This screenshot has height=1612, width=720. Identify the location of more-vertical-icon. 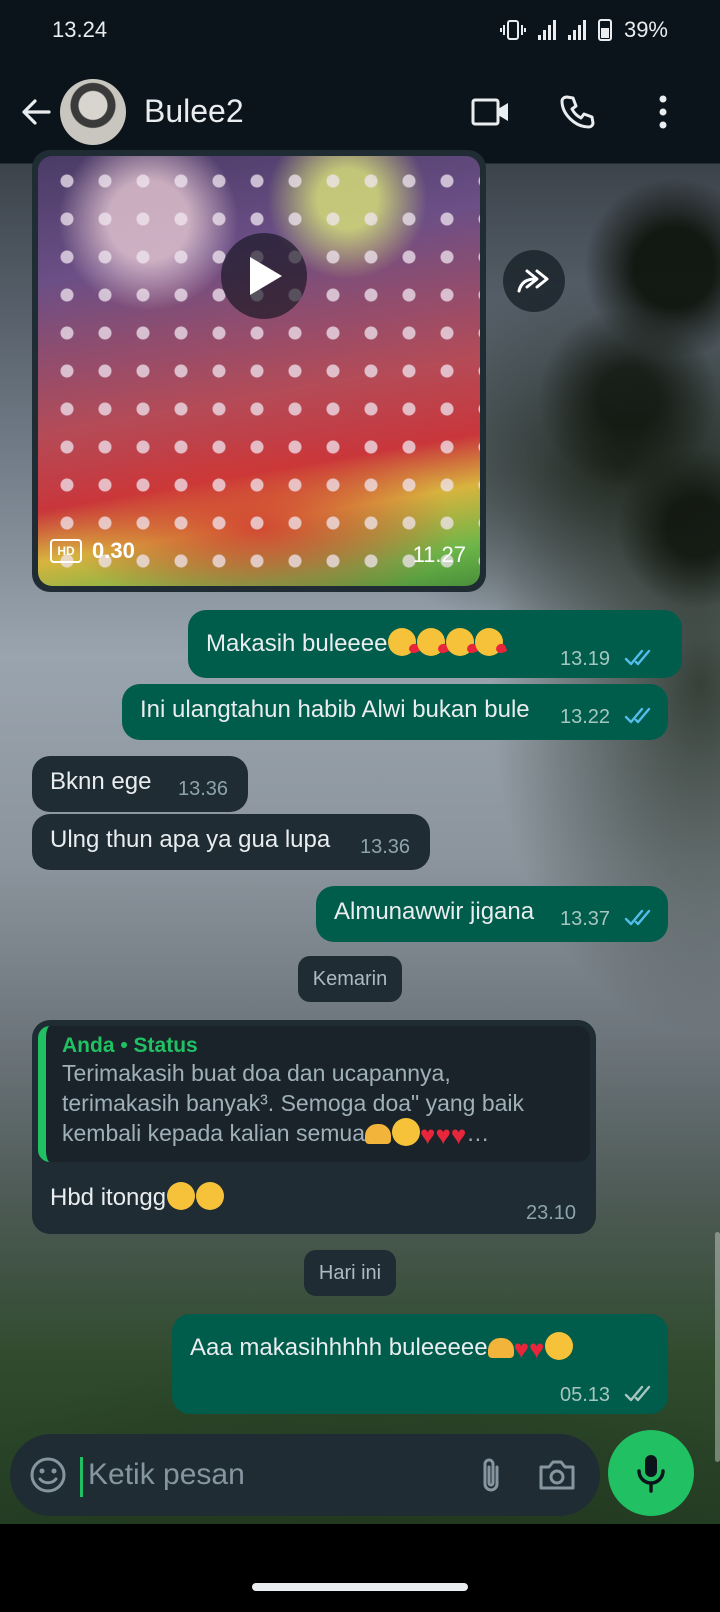
(663, 111).